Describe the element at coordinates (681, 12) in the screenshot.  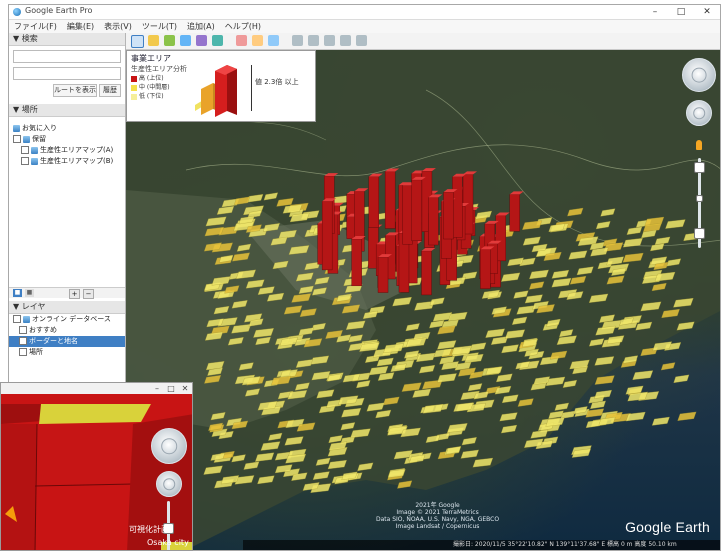
I see `maximize-button: □` at that location.